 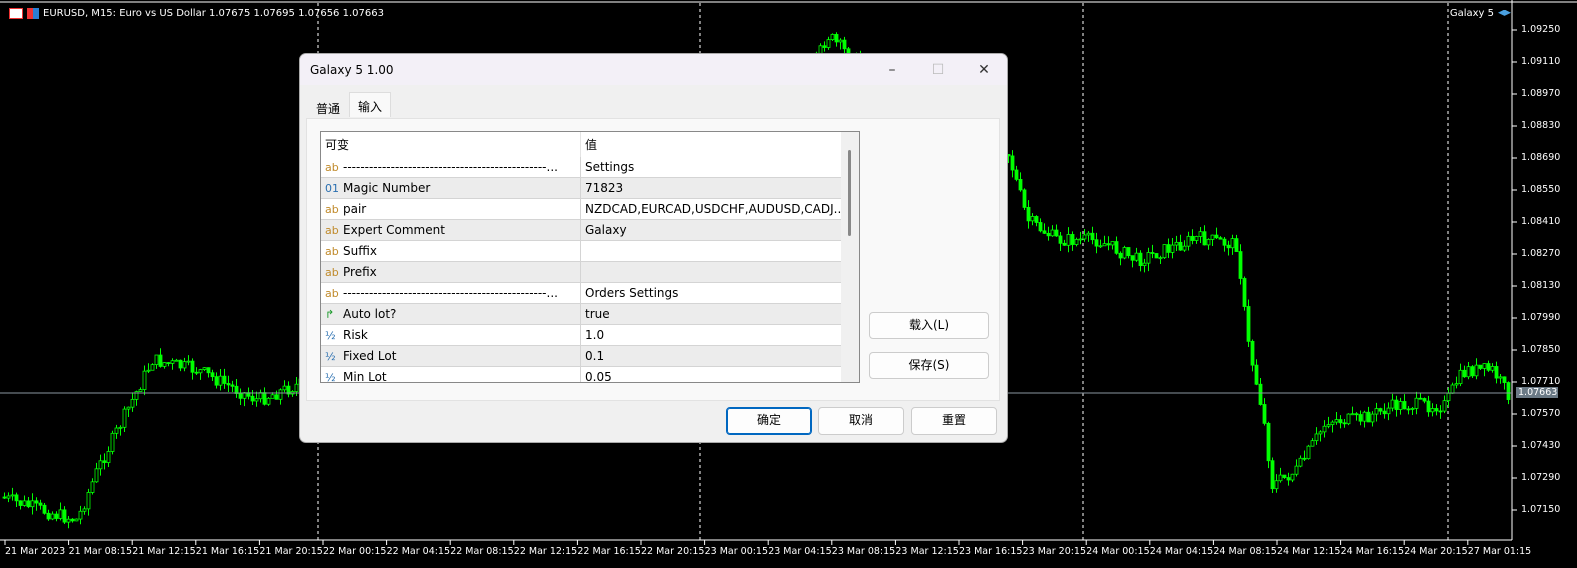 I want to click on maximize-button: ☐, so click(x=938, y=70).